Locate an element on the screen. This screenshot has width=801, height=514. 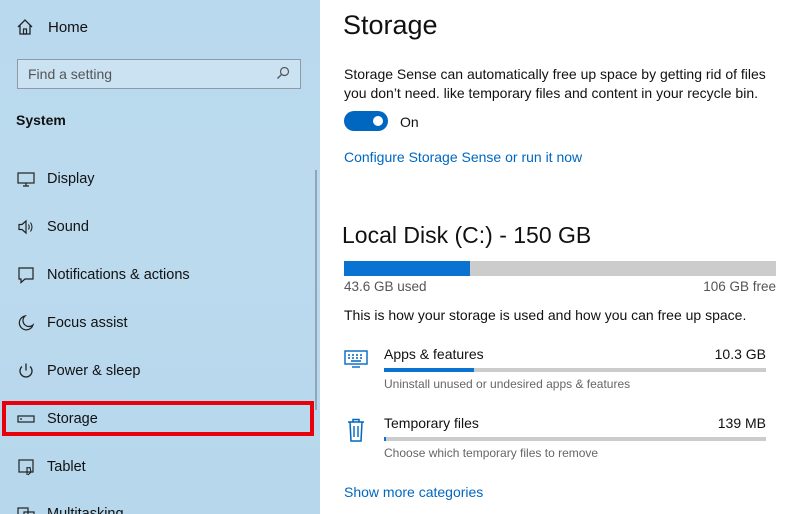
home-icon is located at coordinates (26, 27).